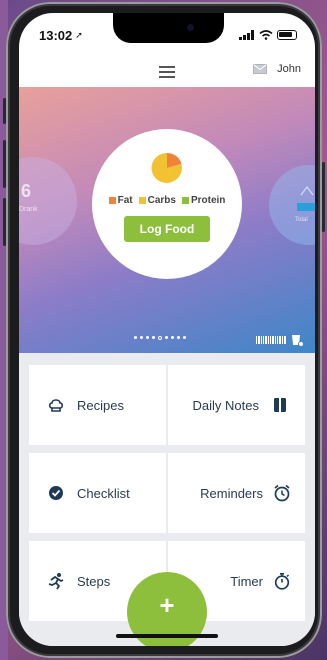 The height and width of the screenshot is (660, 327). I want to click on total-progress, so click(306, 207).